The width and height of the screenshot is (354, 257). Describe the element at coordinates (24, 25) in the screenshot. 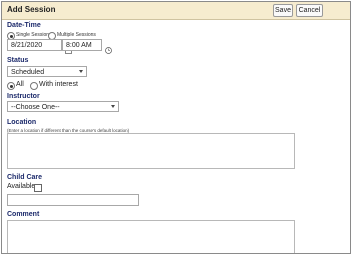

I see `date-time-label: Date-Time` at that location.